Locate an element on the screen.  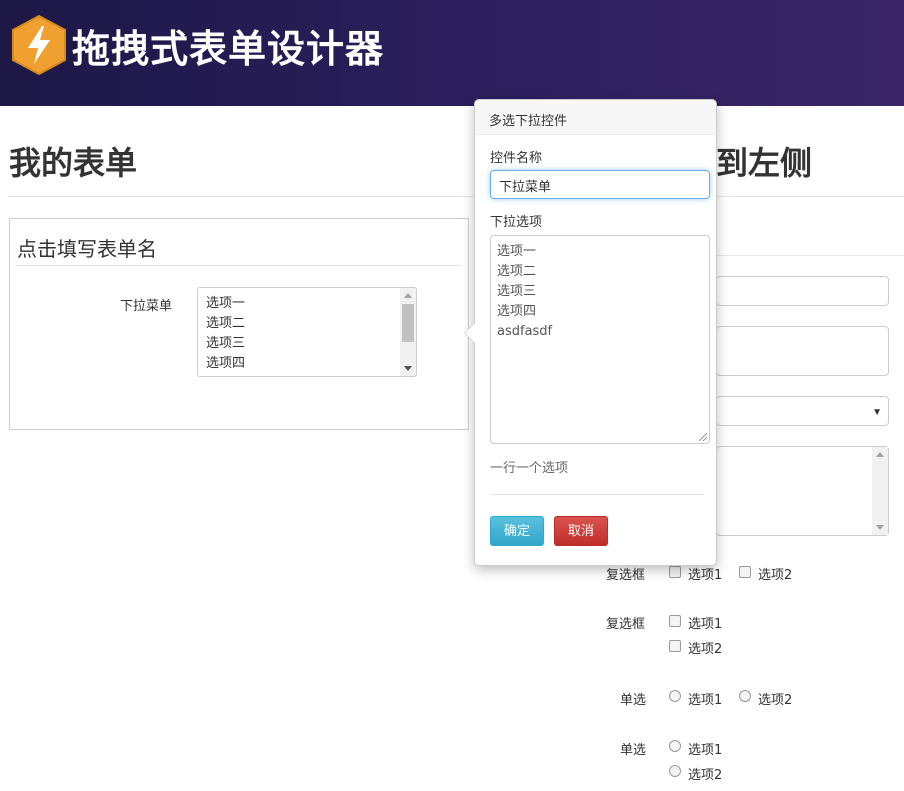
listbox-option: 选项三 is located at coordinates (225, 341).